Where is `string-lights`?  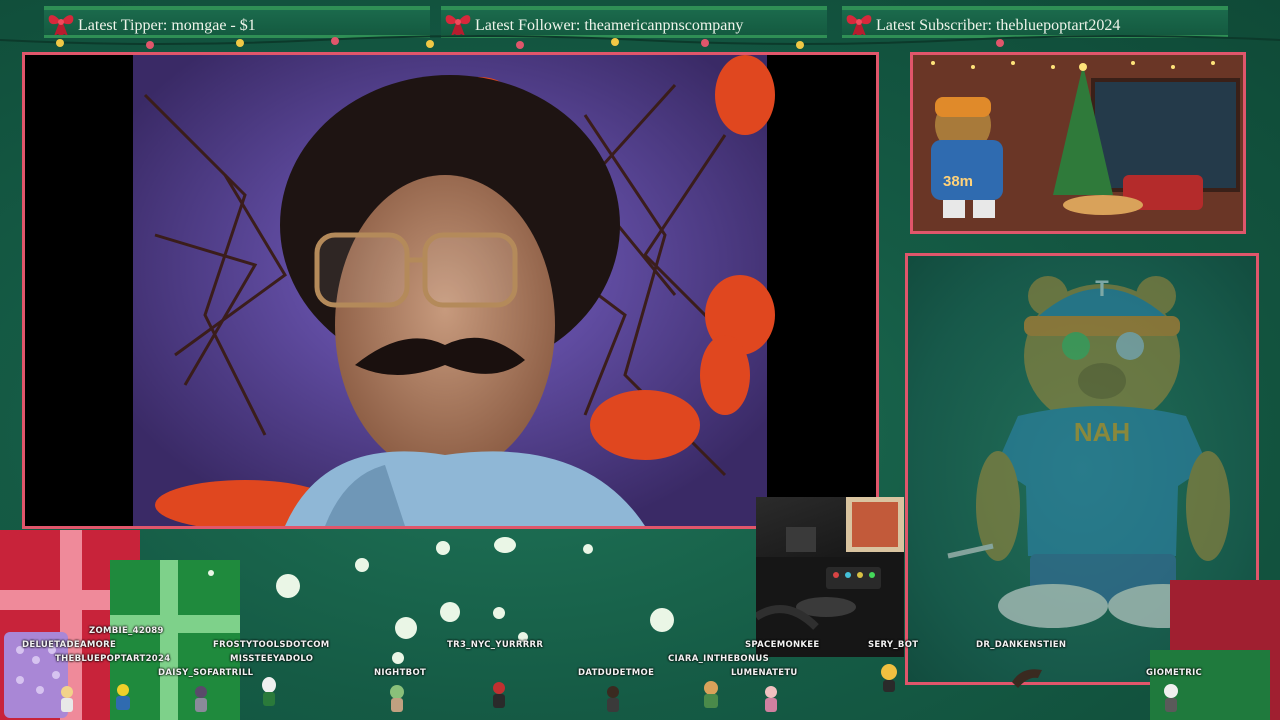
string-lights is located at coordinates (640, 42).